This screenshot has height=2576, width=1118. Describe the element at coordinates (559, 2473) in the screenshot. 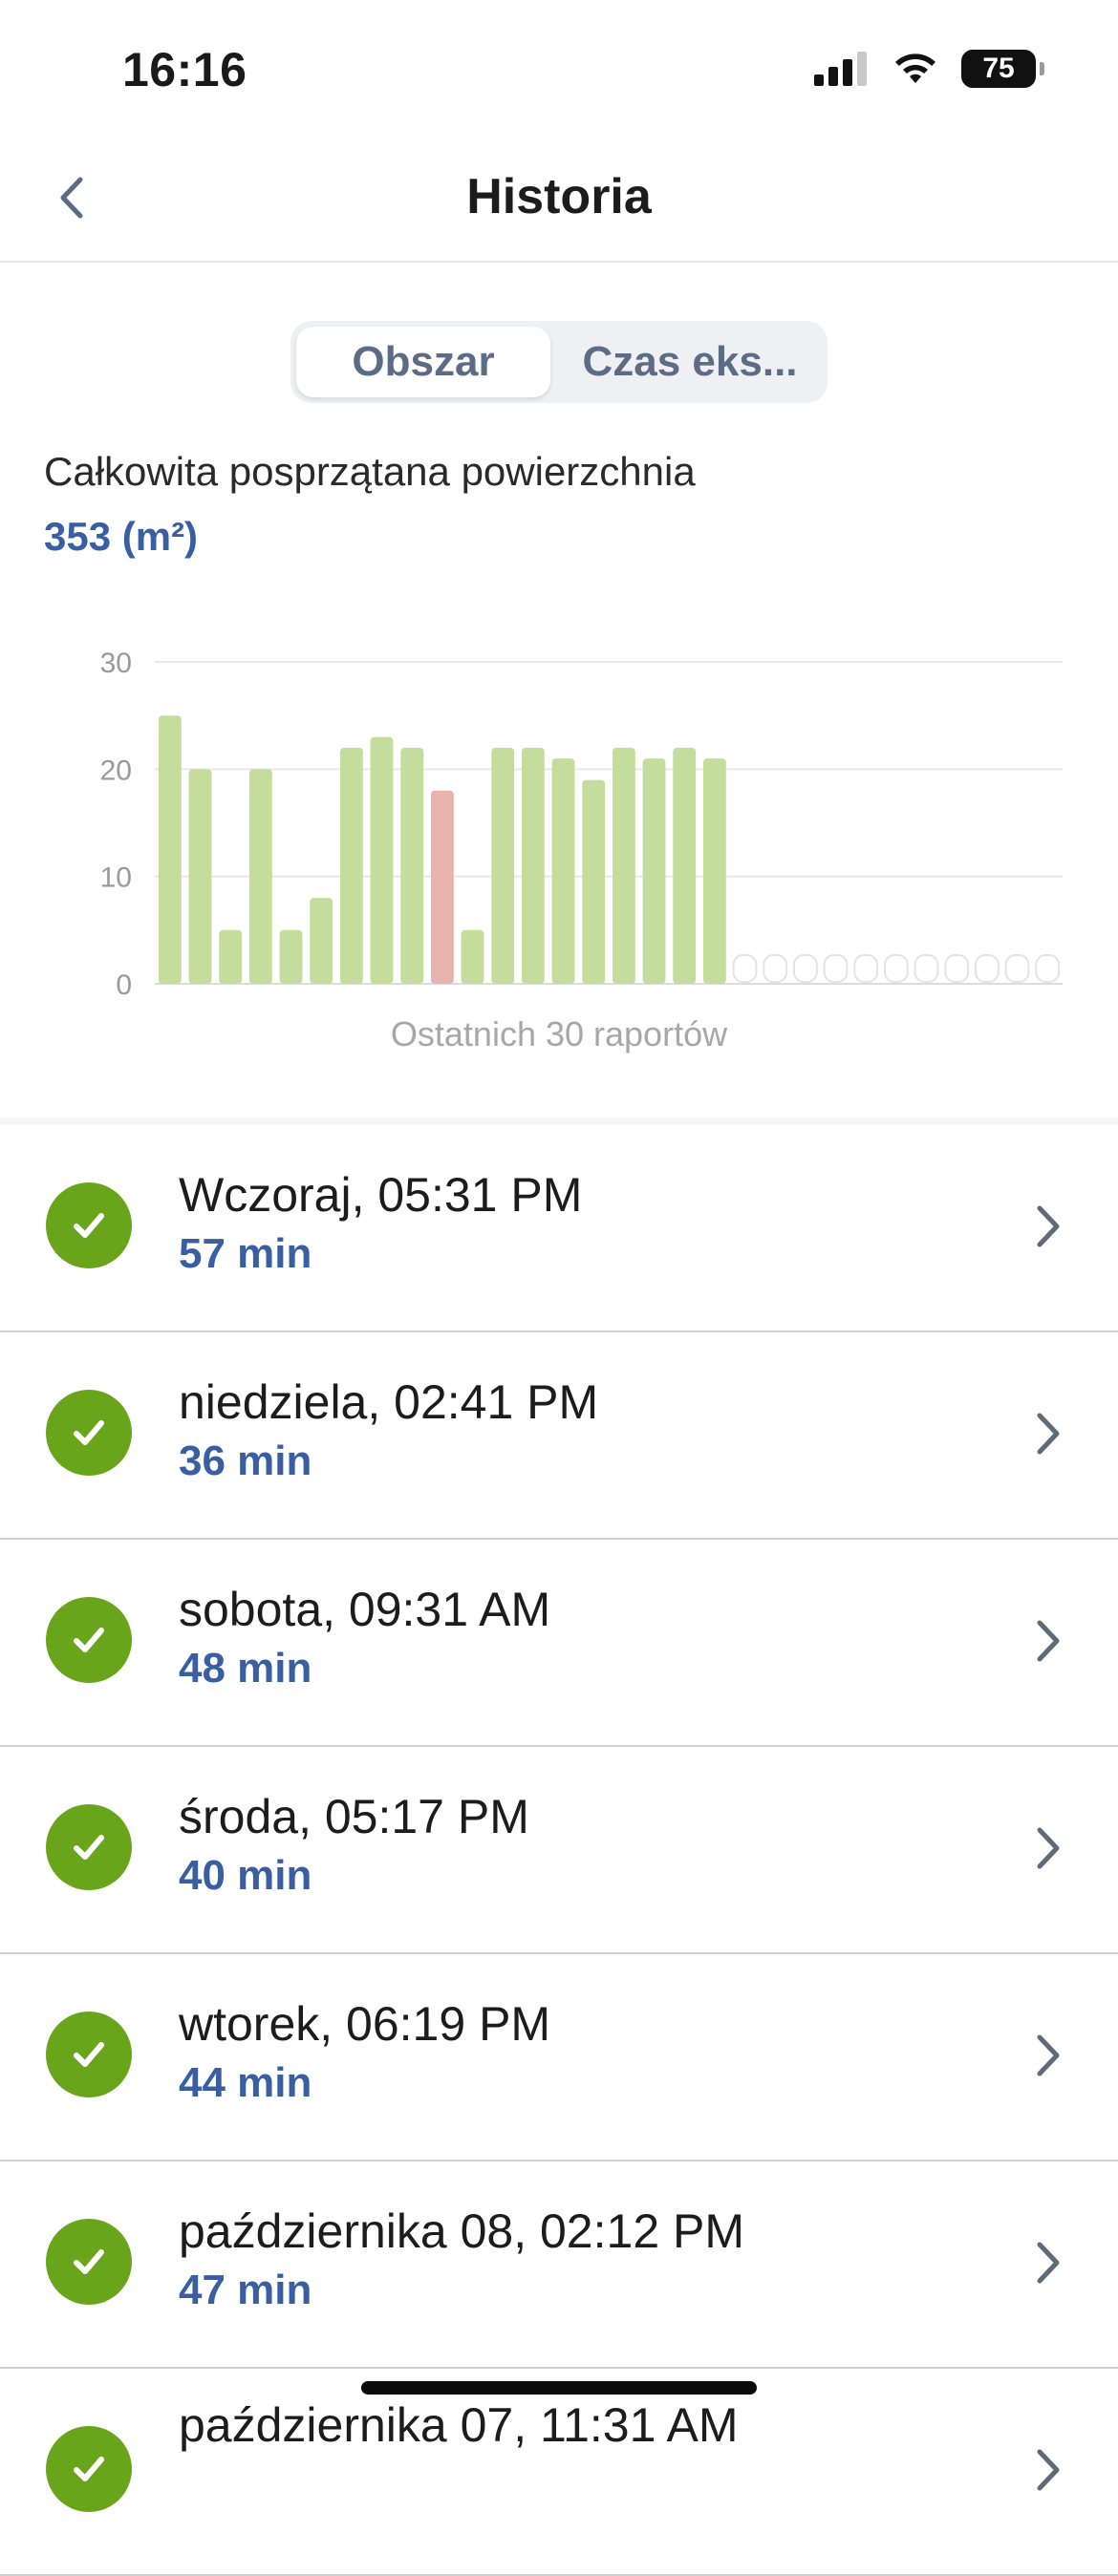

I see `report-row: października 07, 11:31 AM` at that location.